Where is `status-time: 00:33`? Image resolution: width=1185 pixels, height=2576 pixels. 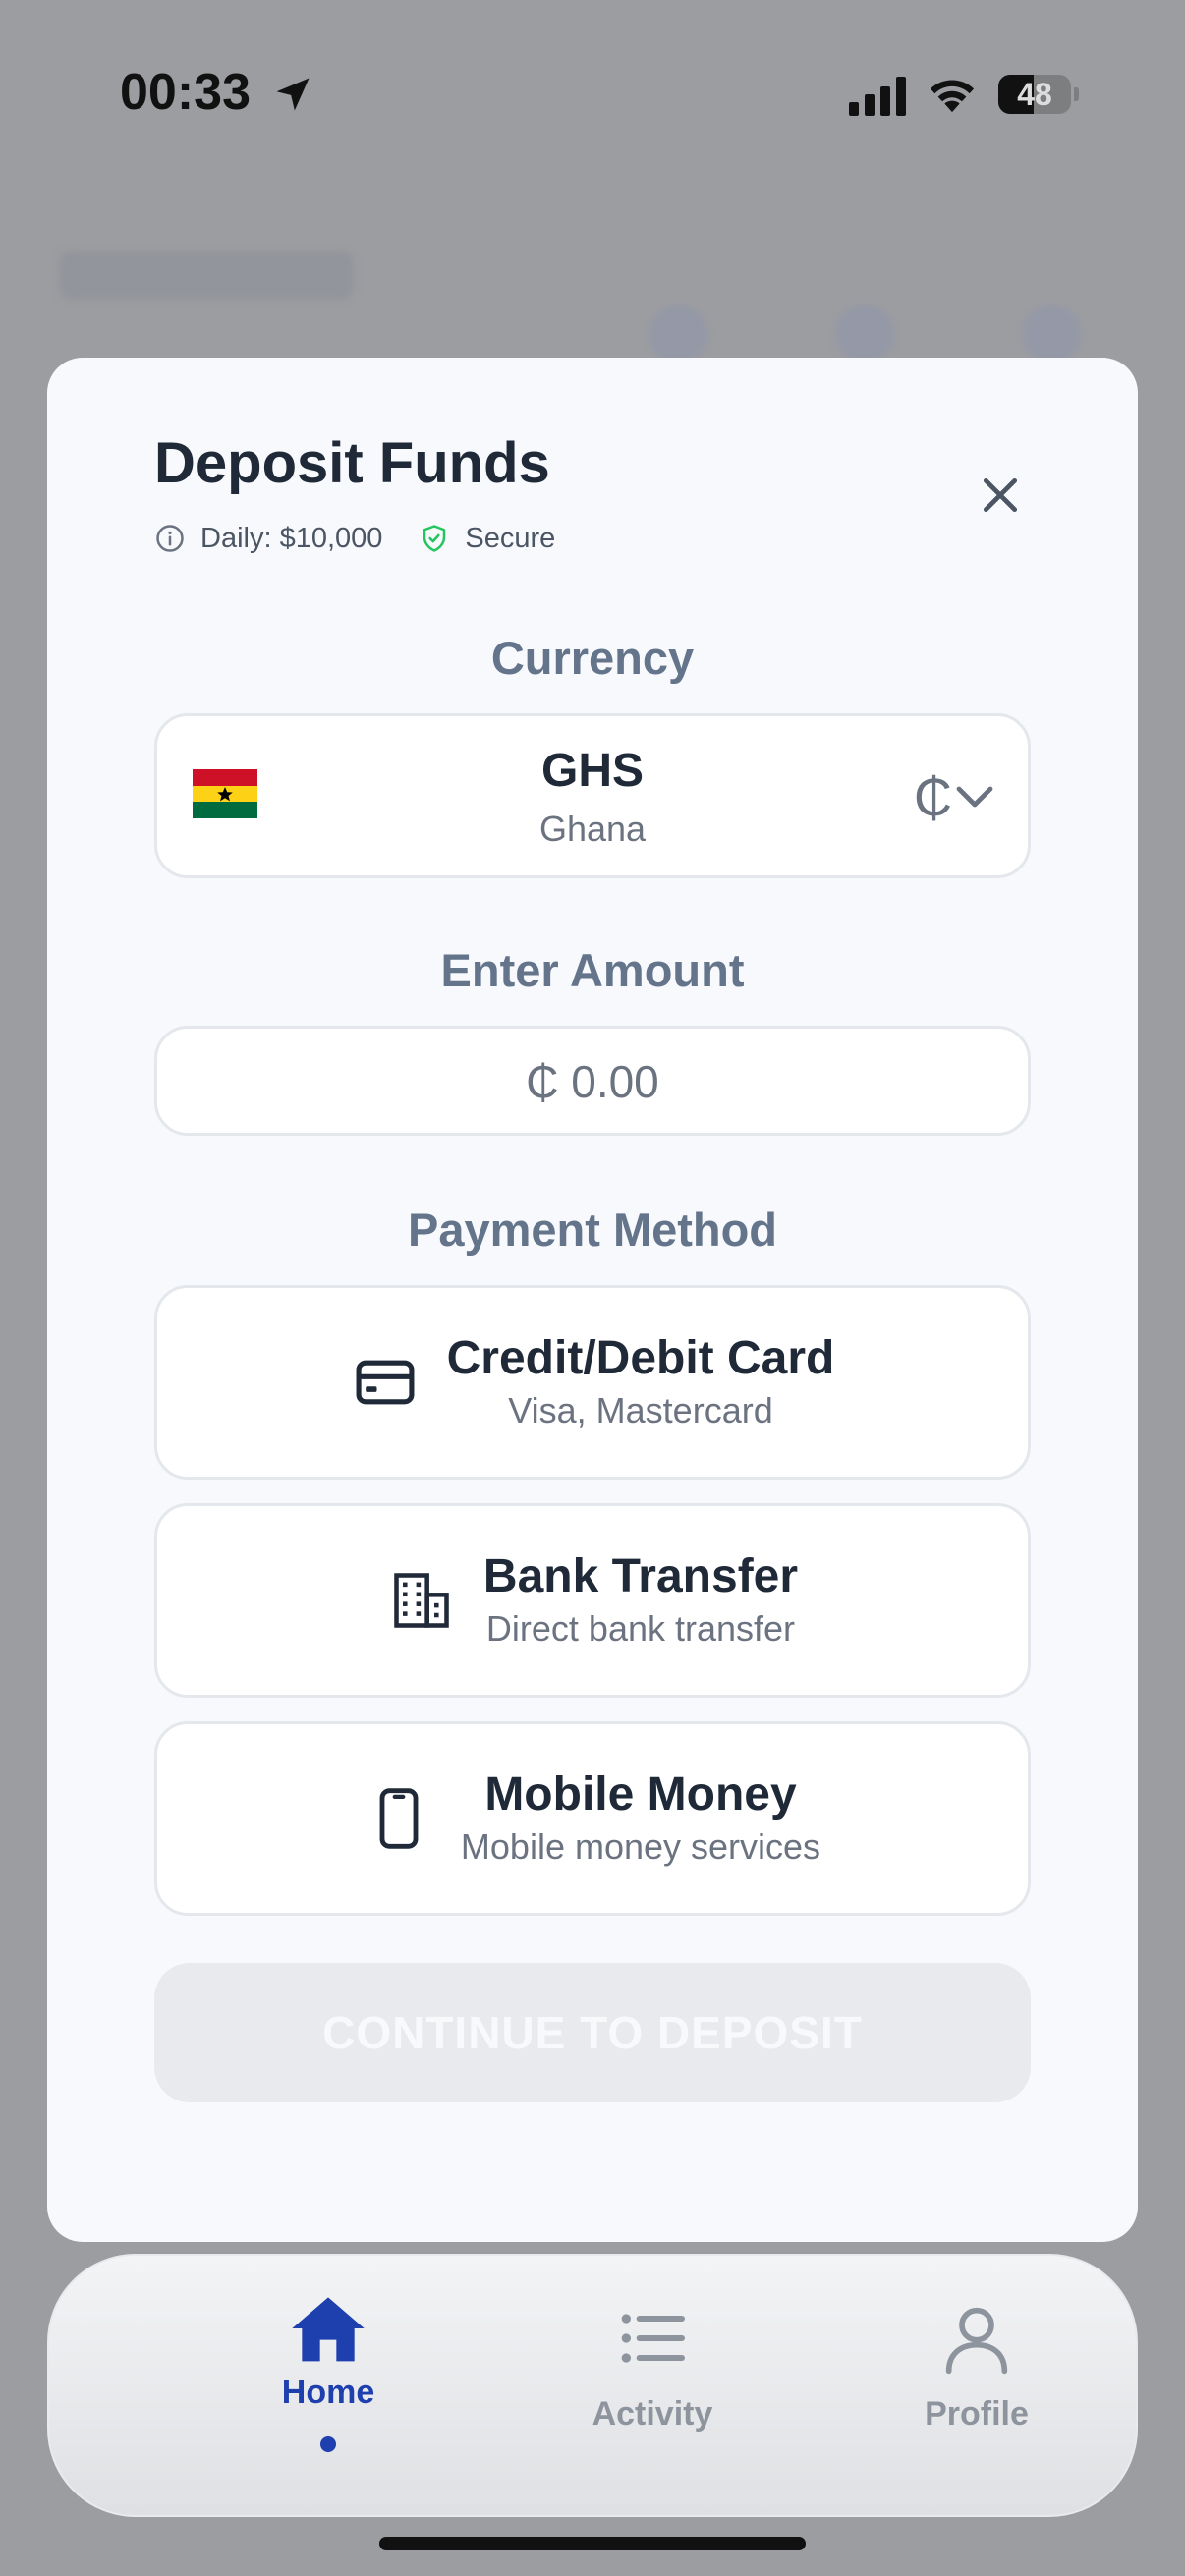
status-time: 00:33 is located at coordinates (185, 92).